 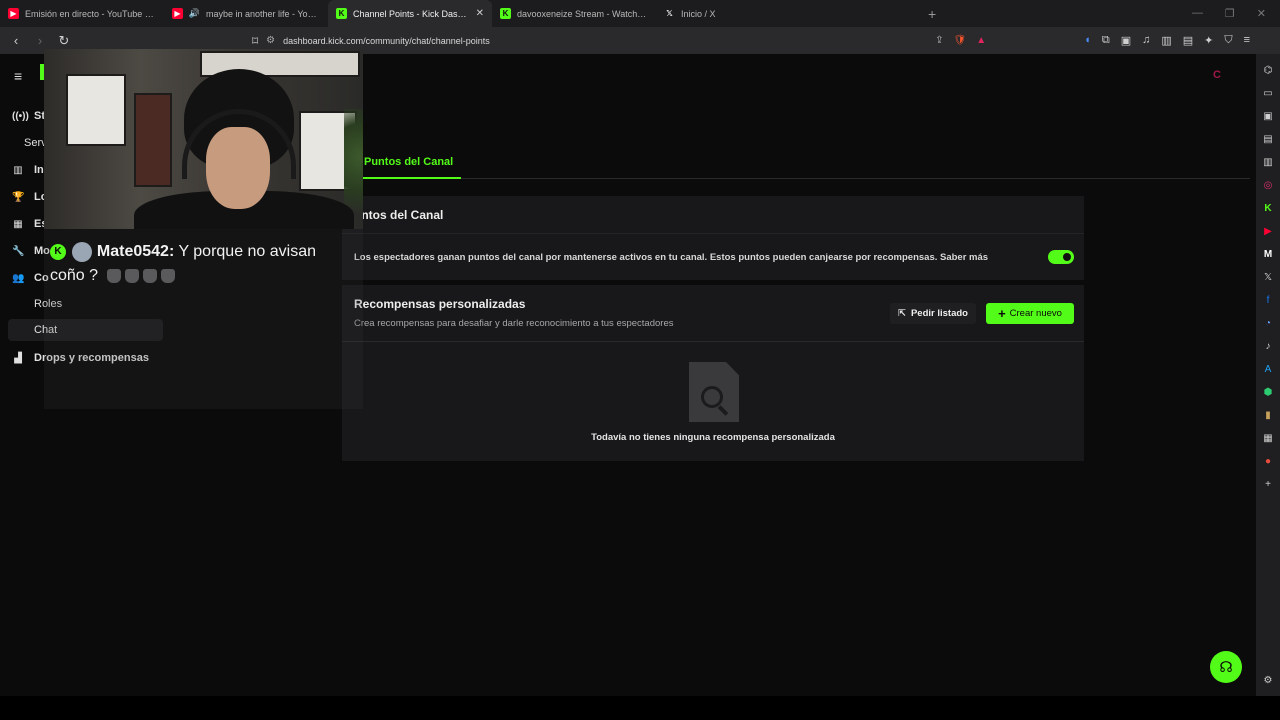 I want to click on wallet-icon: ▣, so click(x=1268, y=116).